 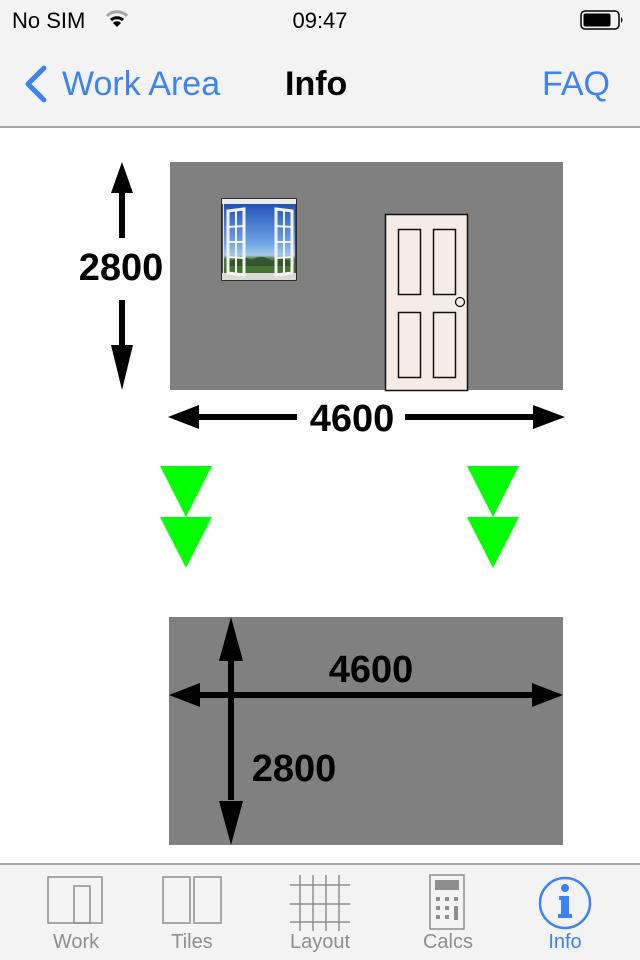 I want to click on faq-button: FAQ, so click(x=576, y=84).